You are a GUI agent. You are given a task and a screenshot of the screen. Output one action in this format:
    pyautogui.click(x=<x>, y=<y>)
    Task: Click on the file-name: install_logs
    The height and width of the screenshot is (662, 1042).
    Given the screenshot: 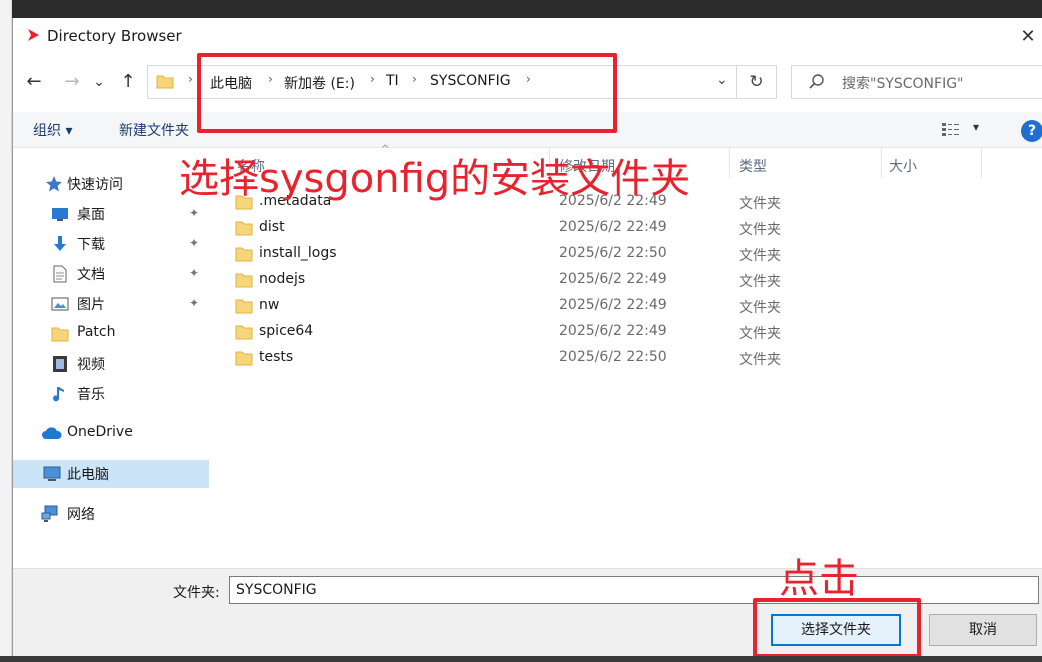 What is the action you would take?
    pyautogui.click(x=298, y=253)
    